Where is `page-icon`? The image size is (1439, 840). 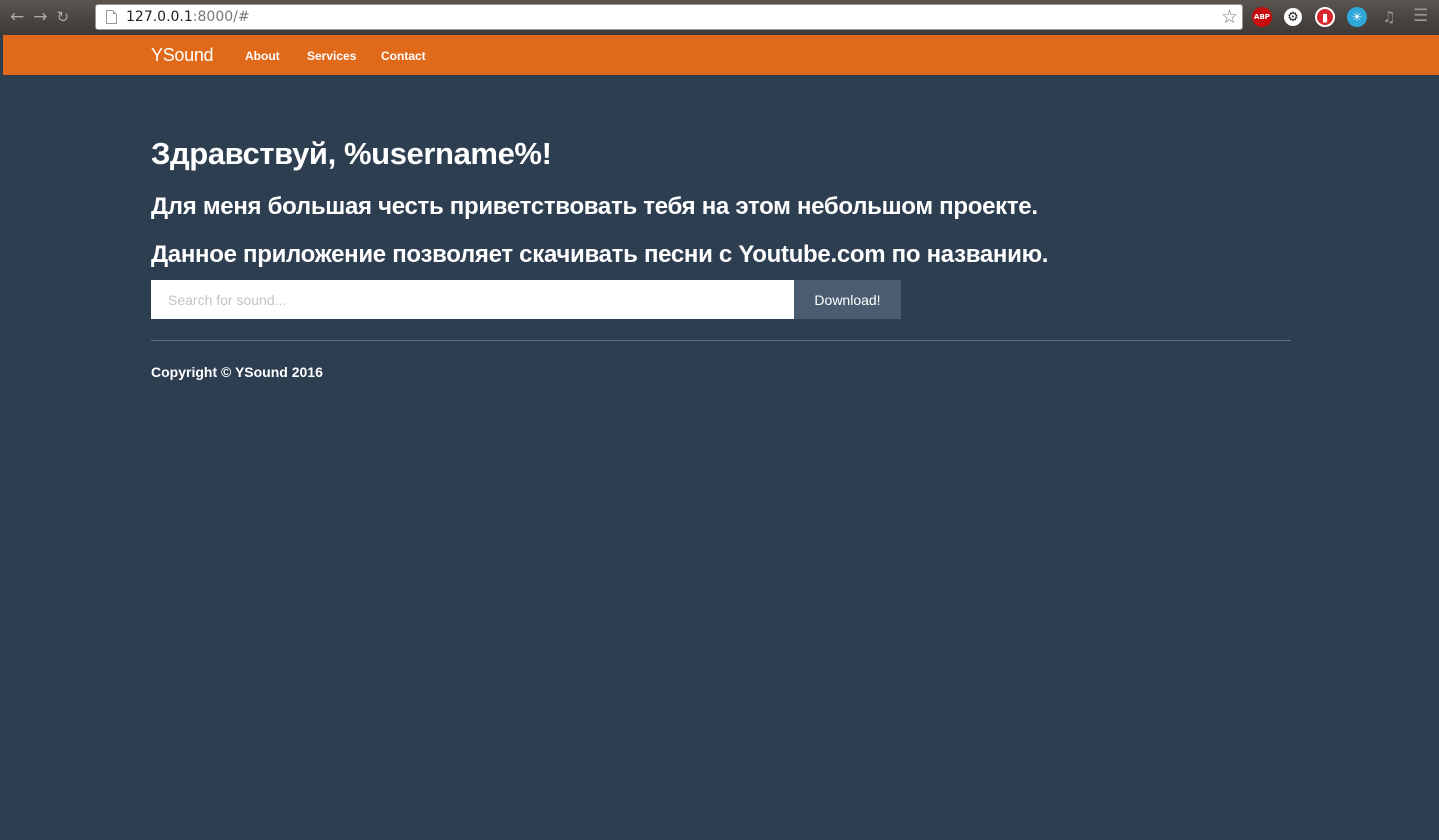 page-icon is located at coordinates (111, 17).